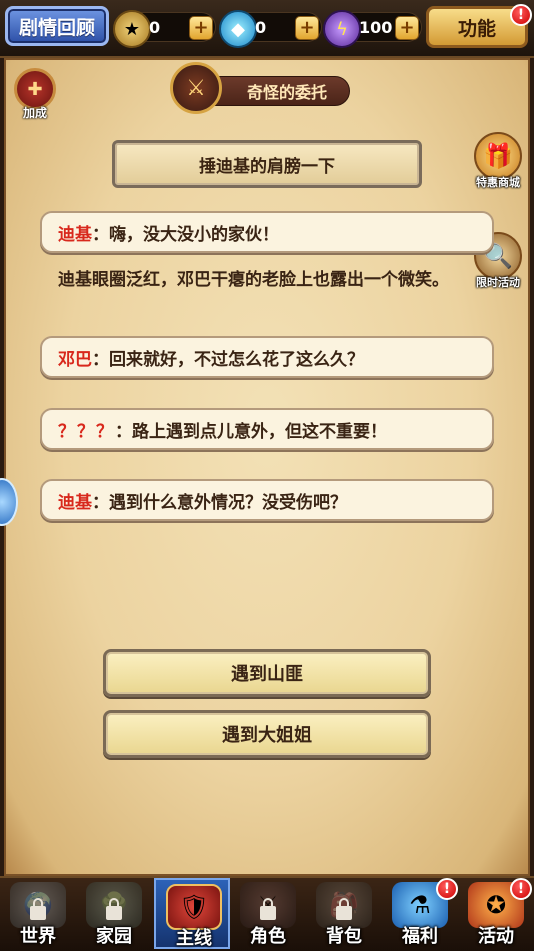 The width and height of the screenshot is (534, 951). I want to click on speaker-name: ？？？, so click(86, 431).